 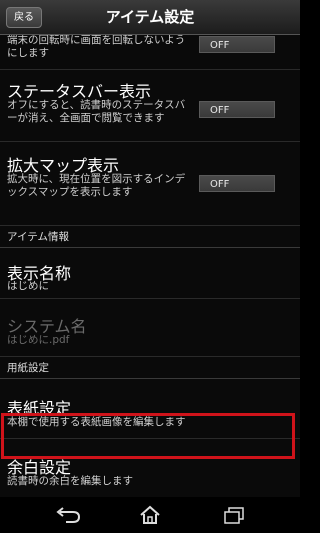 I want to click on back-icon, so click(x=68, y=515).